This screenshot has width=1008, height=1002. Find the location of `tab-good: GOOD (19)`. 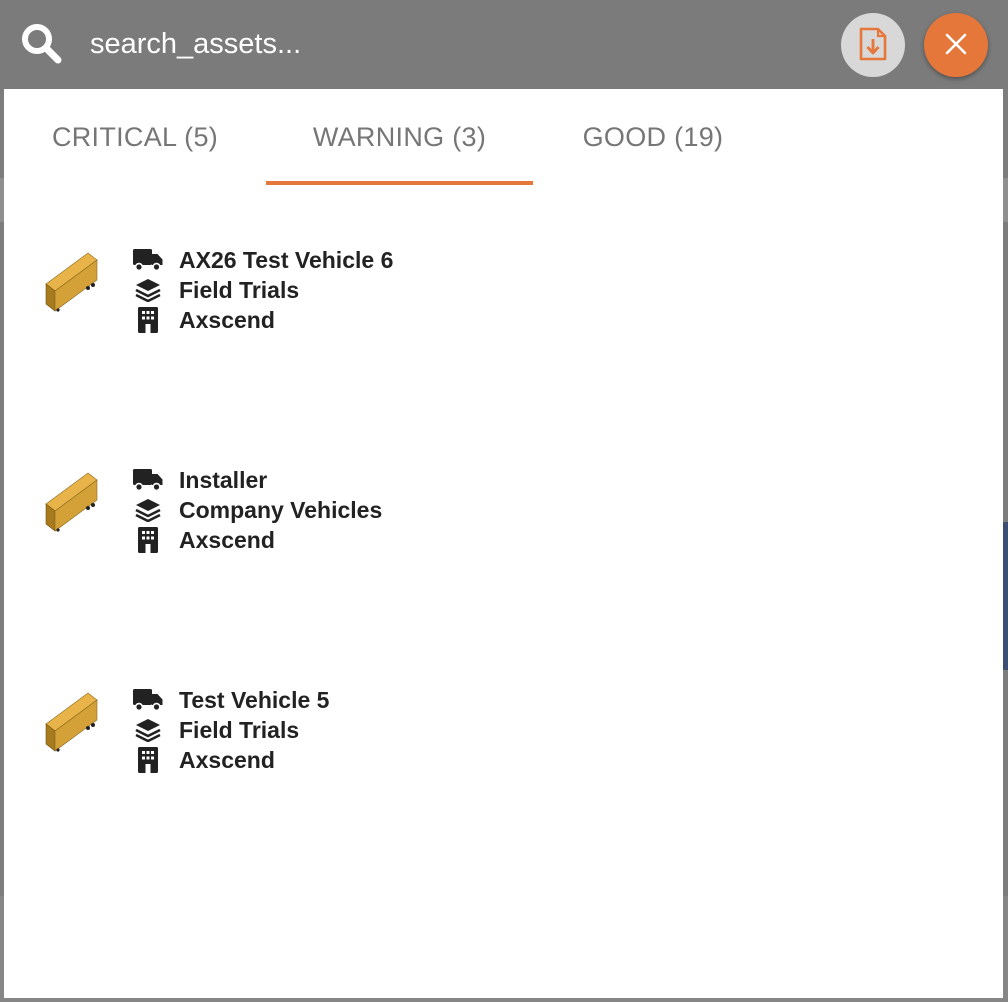

tab-good: GOOD (19) is located at coordinates (653, 137).